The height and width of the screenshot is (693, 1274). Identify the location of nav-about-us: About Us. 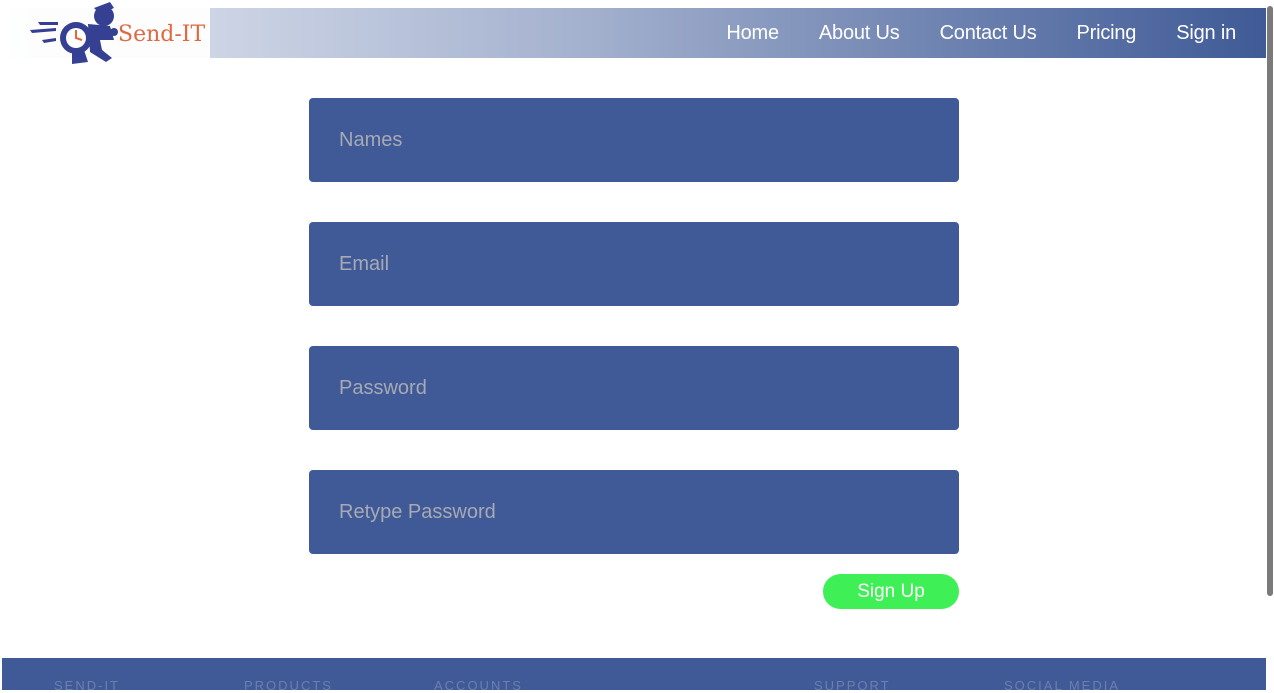
(859, 33).